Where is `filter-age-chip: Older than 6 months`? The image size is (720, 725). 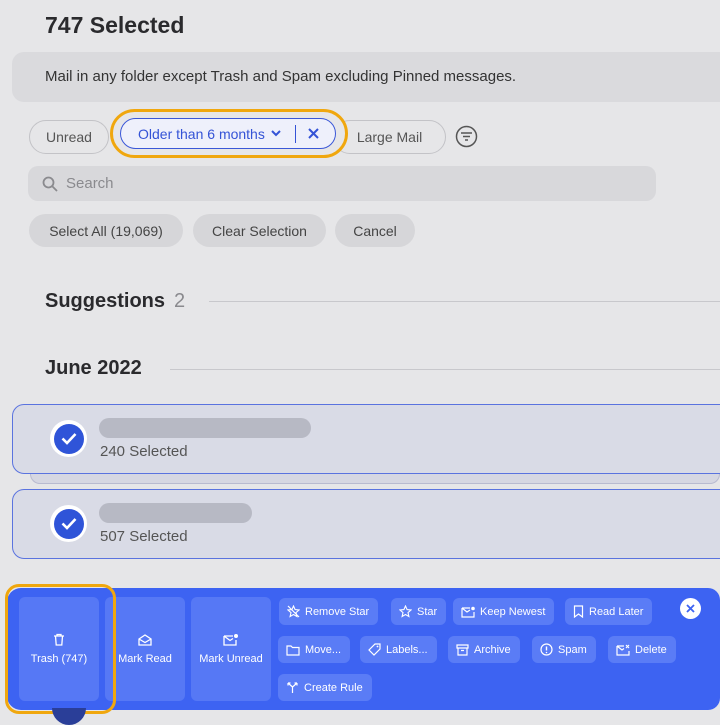
filter-age-chip: Older than 6 months is located at coordinates (228, 133).